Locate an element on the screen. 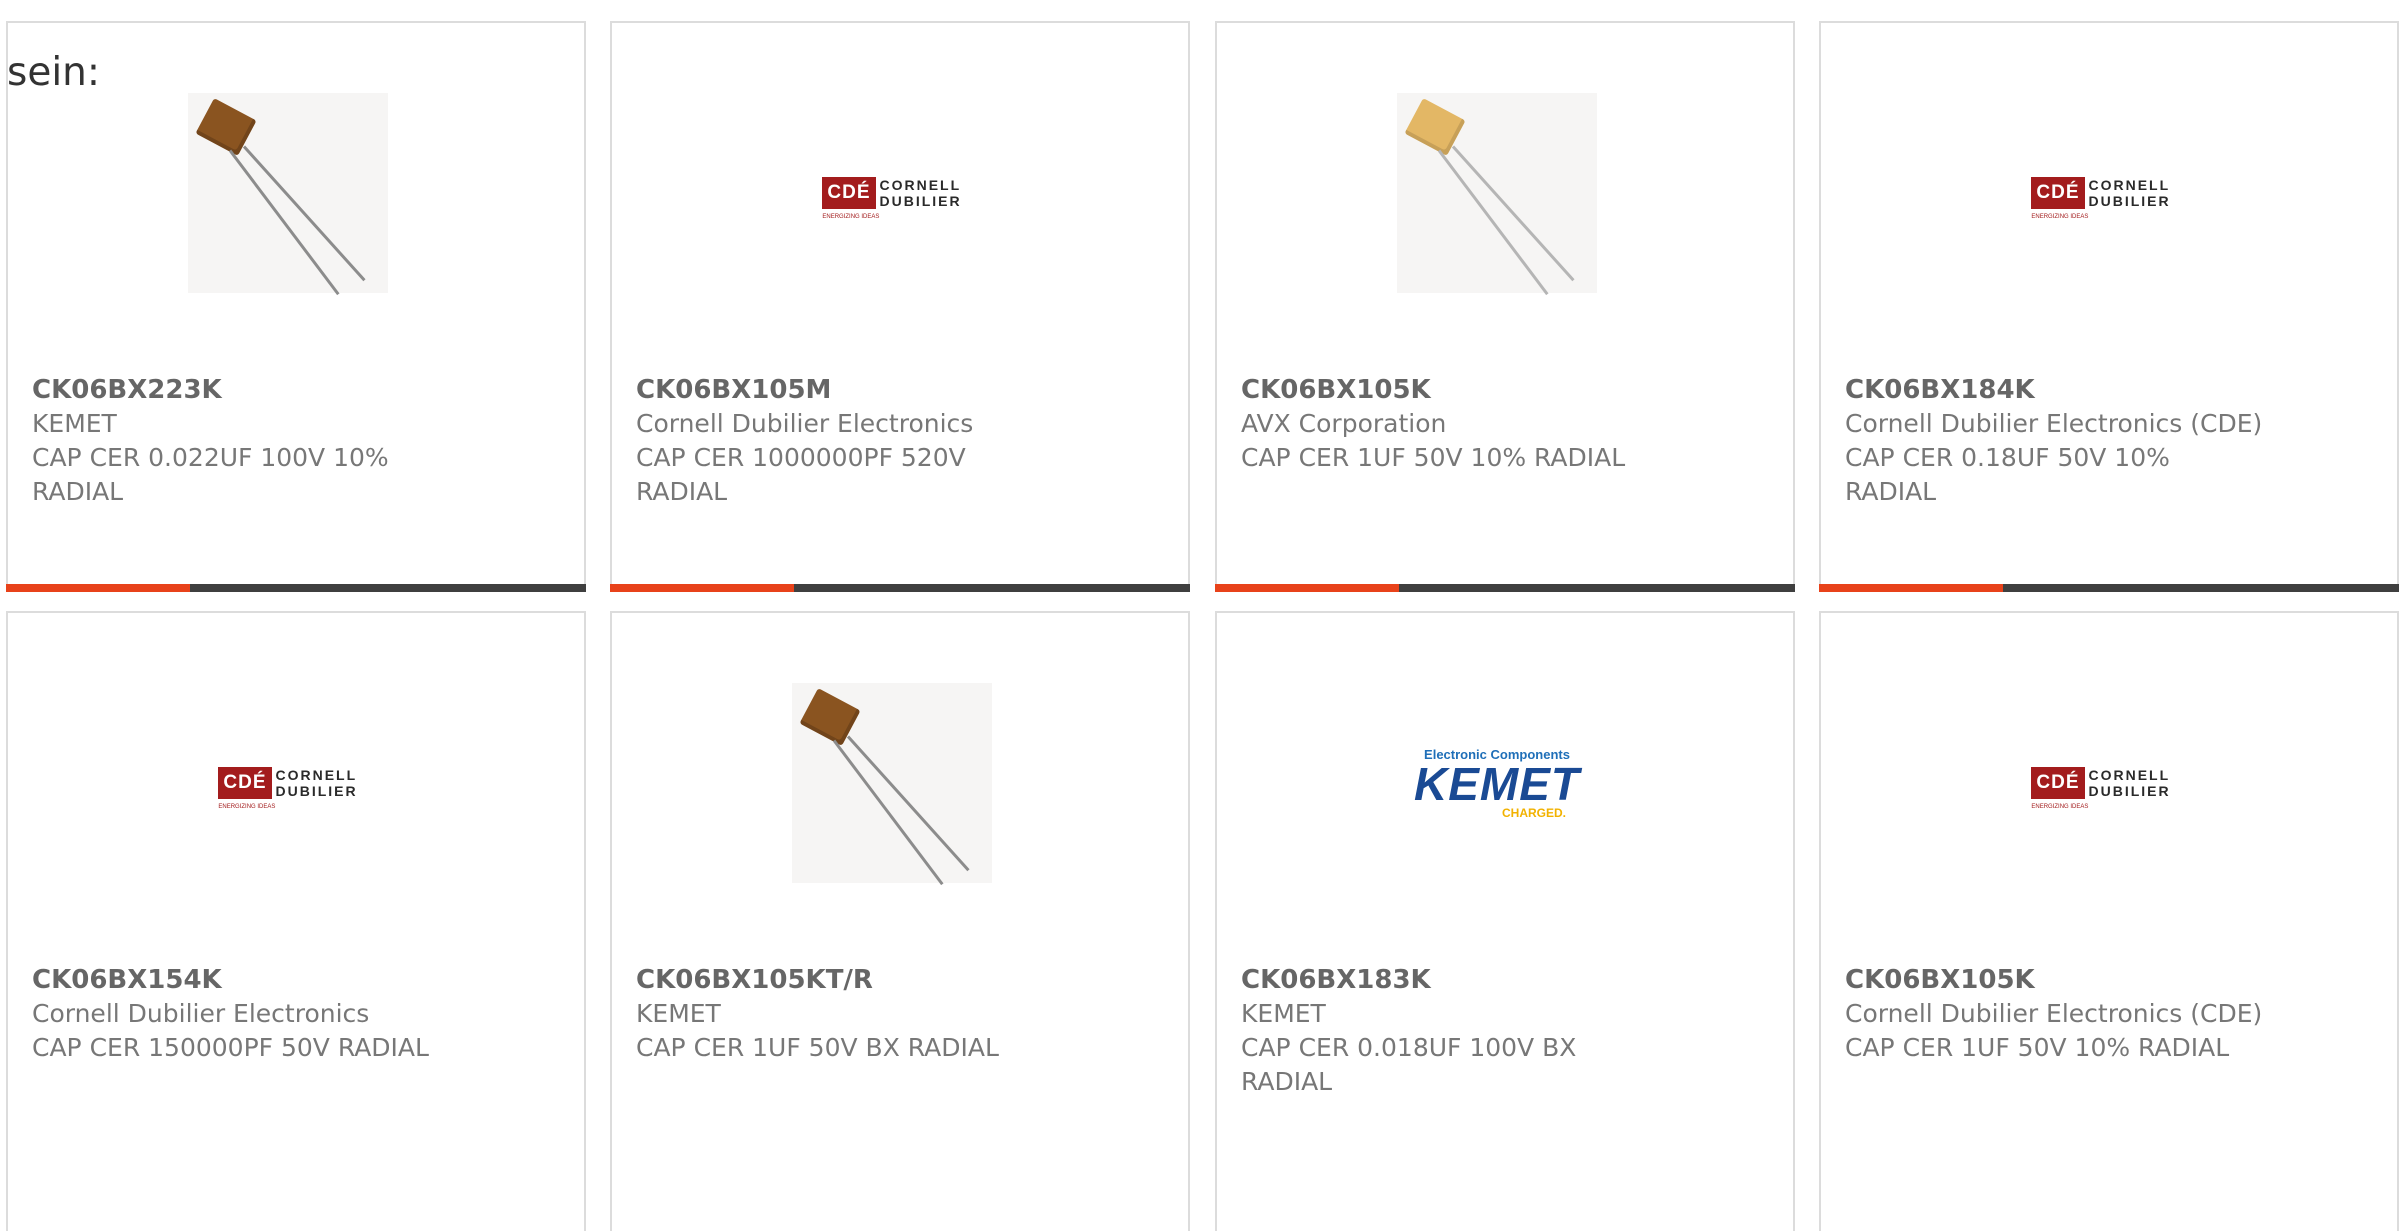 This screenshot has width=2400, height=1231. part-number: CK06BX183K is located at coordinates (1507, 980).